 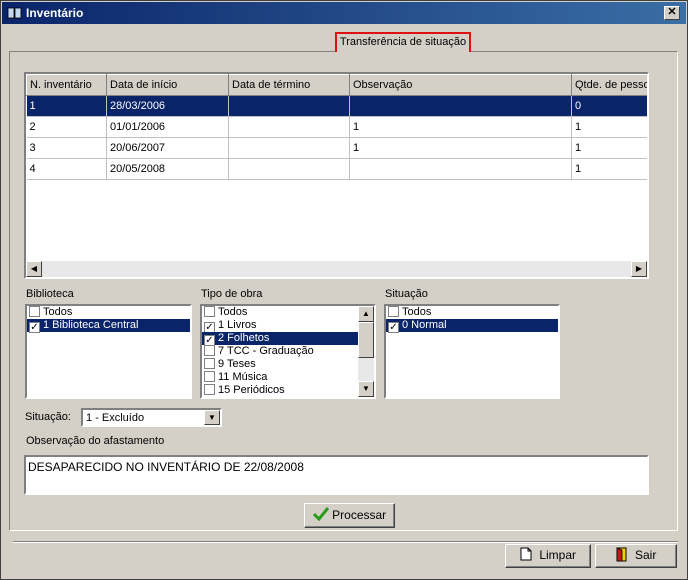 What do you see at coordinates (336, 475) in the screenshot?
I see `observacao-textarea: DESAPARECIDO NO INVENTÁRIO DE 22/08/2008` at bounding box center [336, 475].